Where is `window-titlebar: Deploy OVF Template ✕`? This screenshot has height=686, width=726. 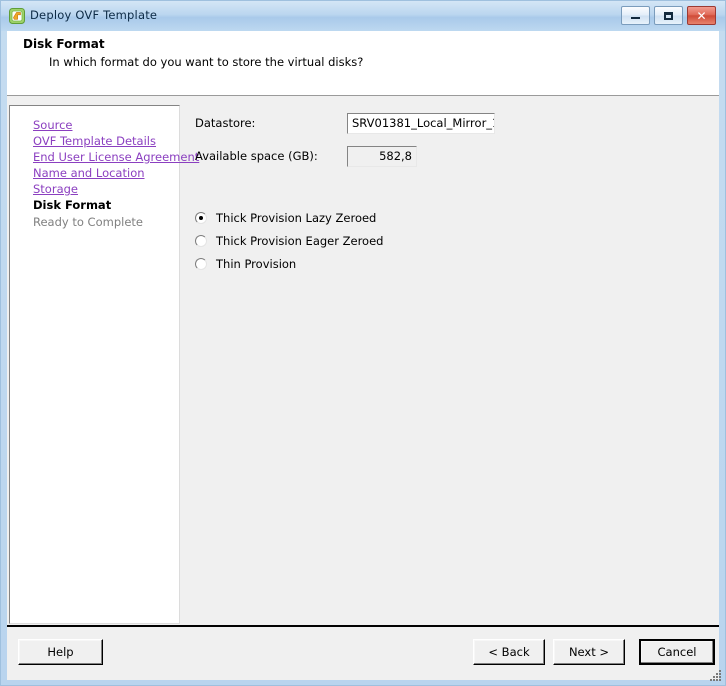
window-titlebar: Deploy OVF Template ✕ is located at coordinates (363, 16).